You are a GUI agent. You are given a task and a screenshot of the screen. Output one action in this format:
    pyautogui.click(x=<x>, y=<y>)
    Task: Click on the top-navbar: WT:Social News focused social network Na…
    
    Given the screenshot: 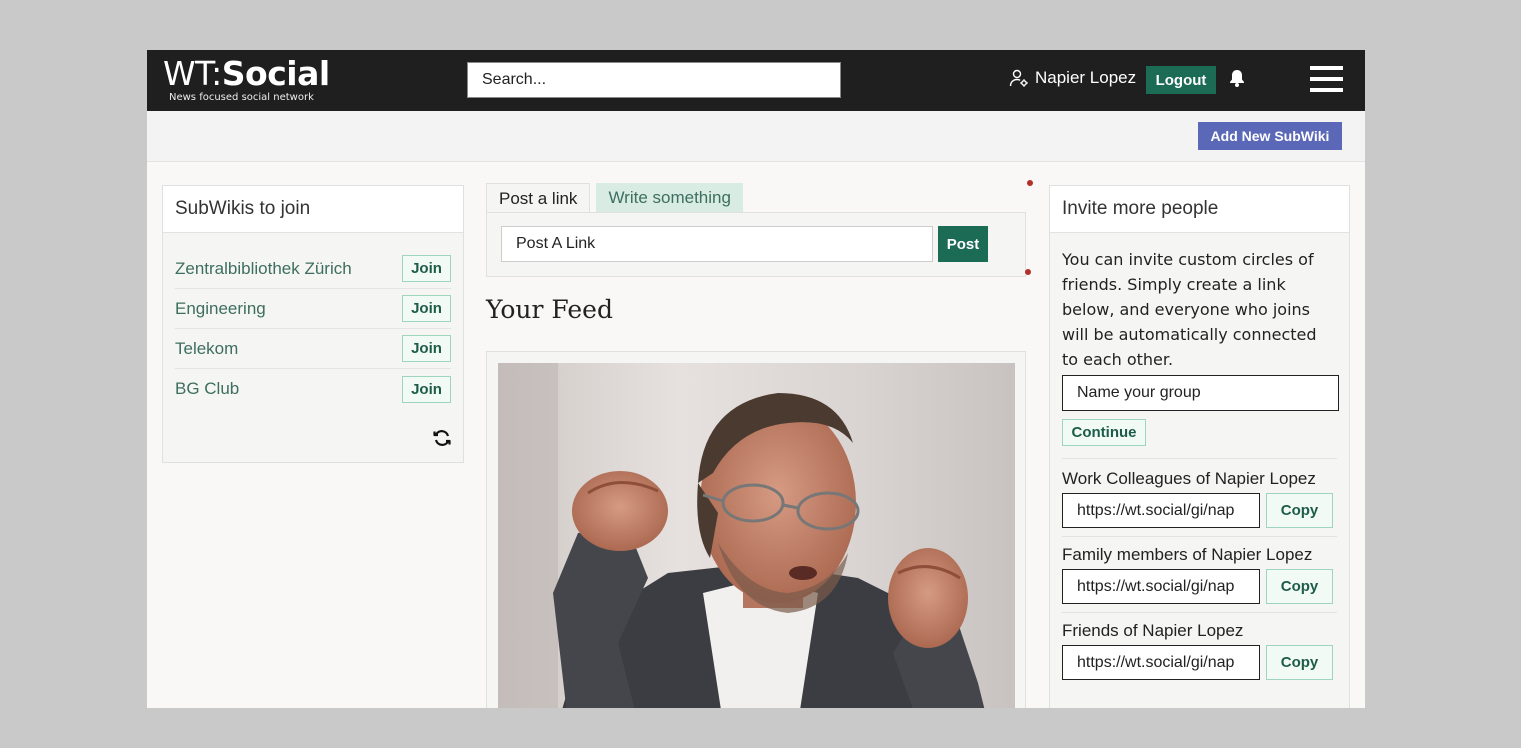 What is the action you would take?
    pyautogui.click(x=756, y=80)
    